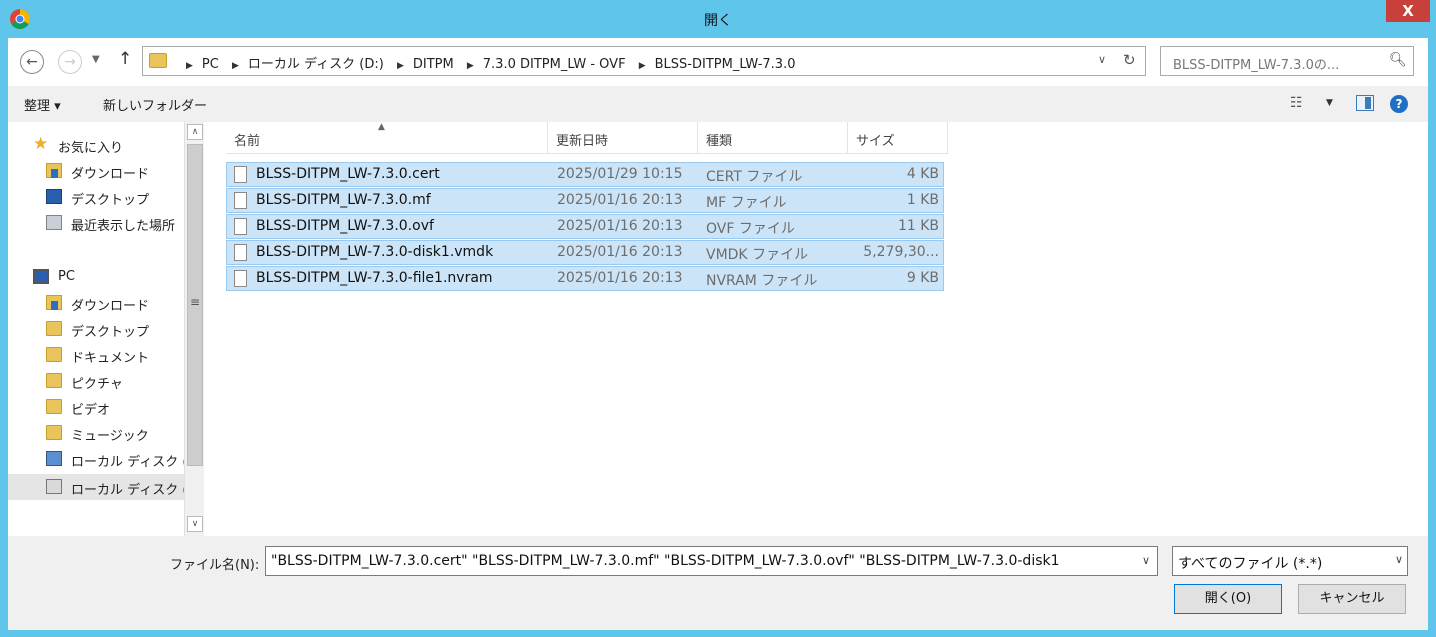  Describe the element at coordinates (1250, 564) in the screenshot. I see `file-type-filter-value: すべてのファイル (*.*)` at that location.